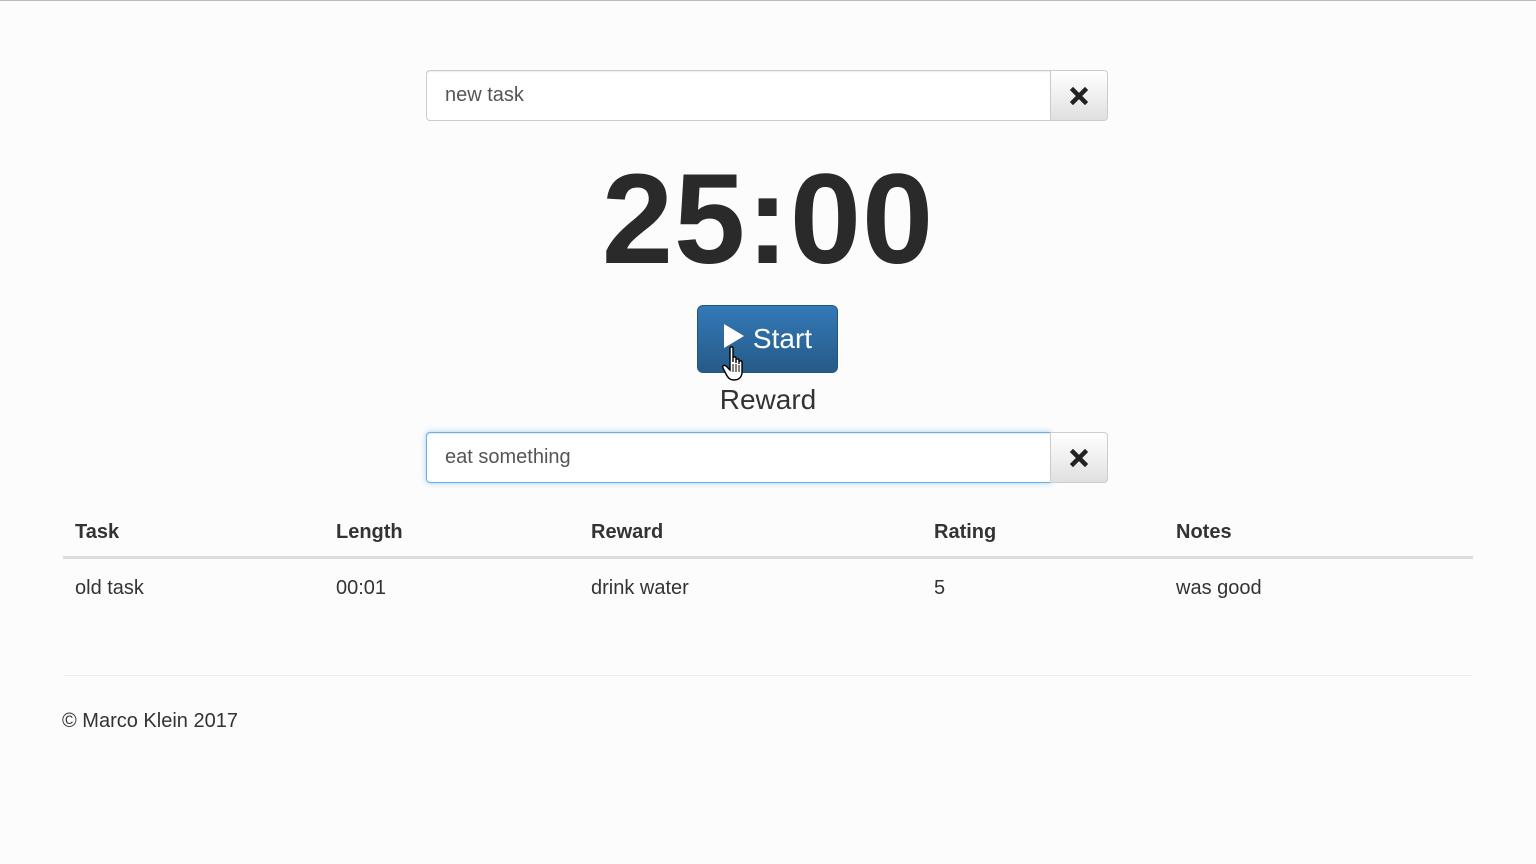  I want to click on clear-reward-button, so click(1079, 457).